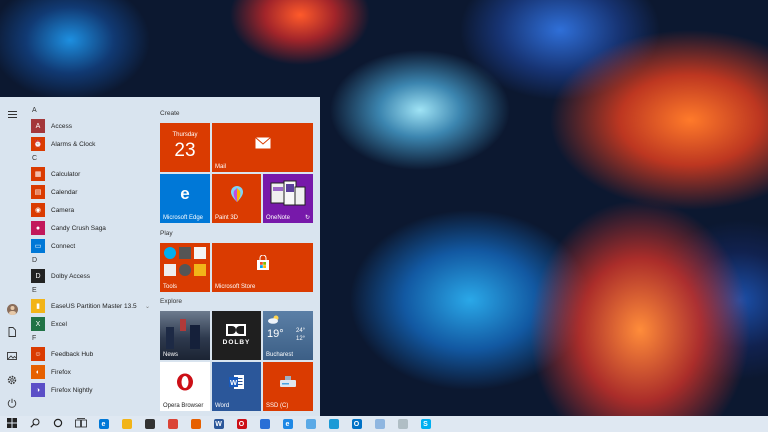 Image resolution: width=768 pixels, height=432 pixels. I want to click on calendar-tile: Thursday 23, so click(185, 147).